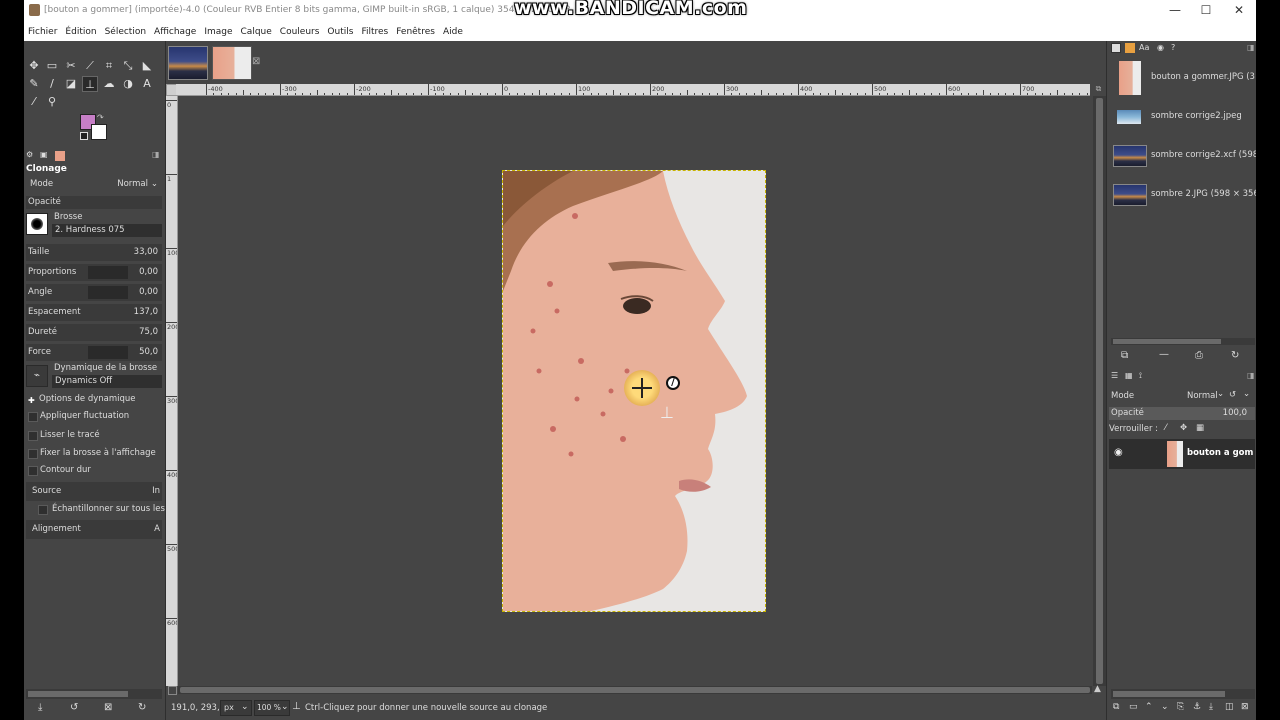 This screenshot has width=1280, height=720. Describe the element at coordinates (132, 184) in the screenshot. I see `mode-value: Normal` at that location.